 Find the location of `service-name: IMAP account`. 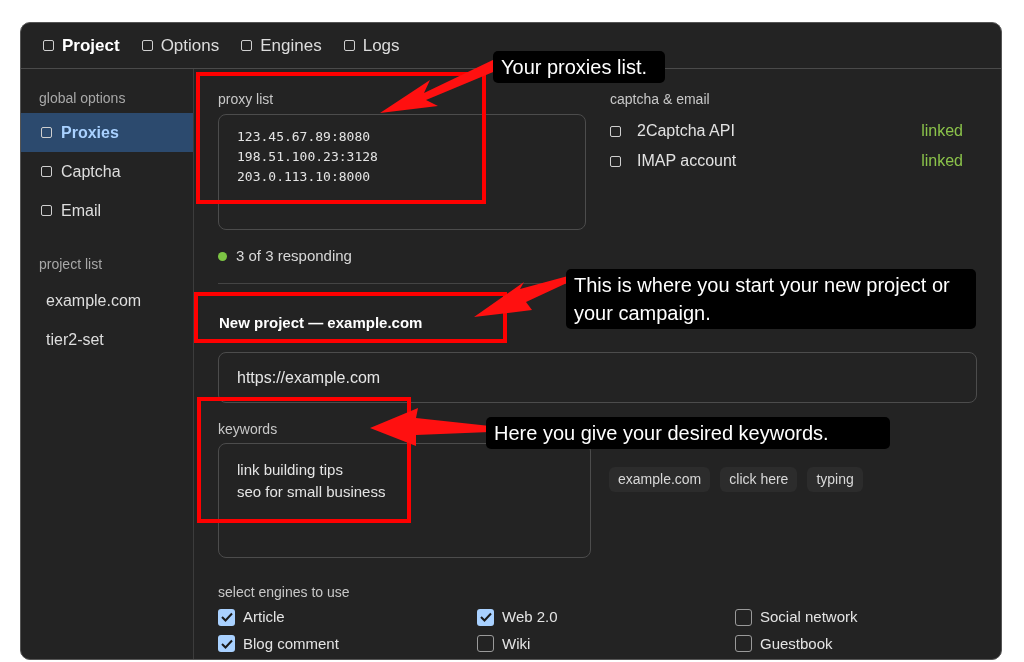

service-name: IMAP account is located at coordinates (687, 161).